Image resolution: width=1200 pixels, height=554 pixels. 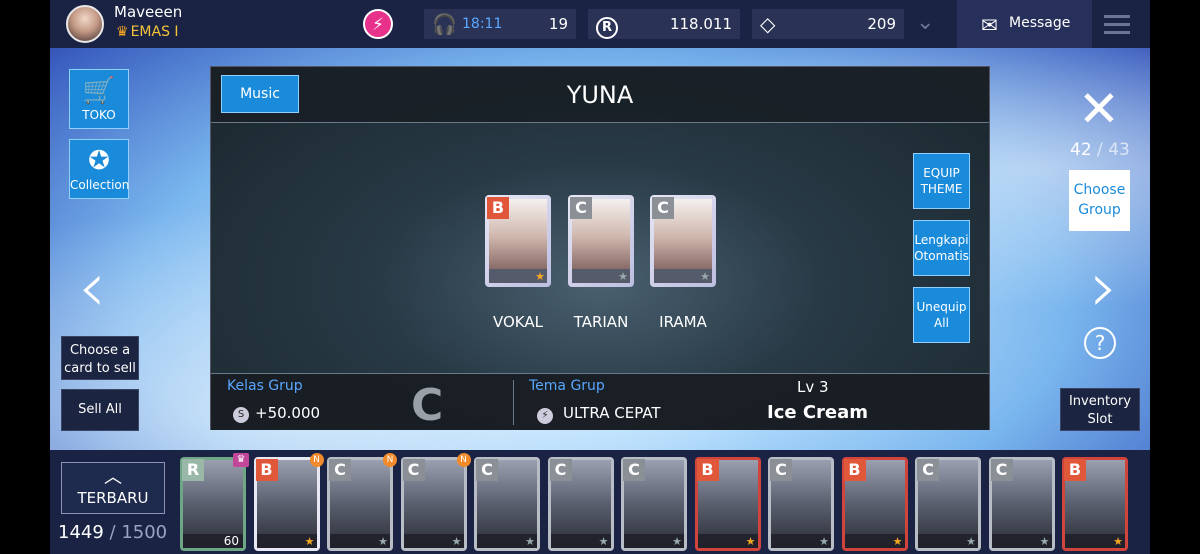 I want to click on prev-arrow-icon: ‹, so click(x=92, y=287).